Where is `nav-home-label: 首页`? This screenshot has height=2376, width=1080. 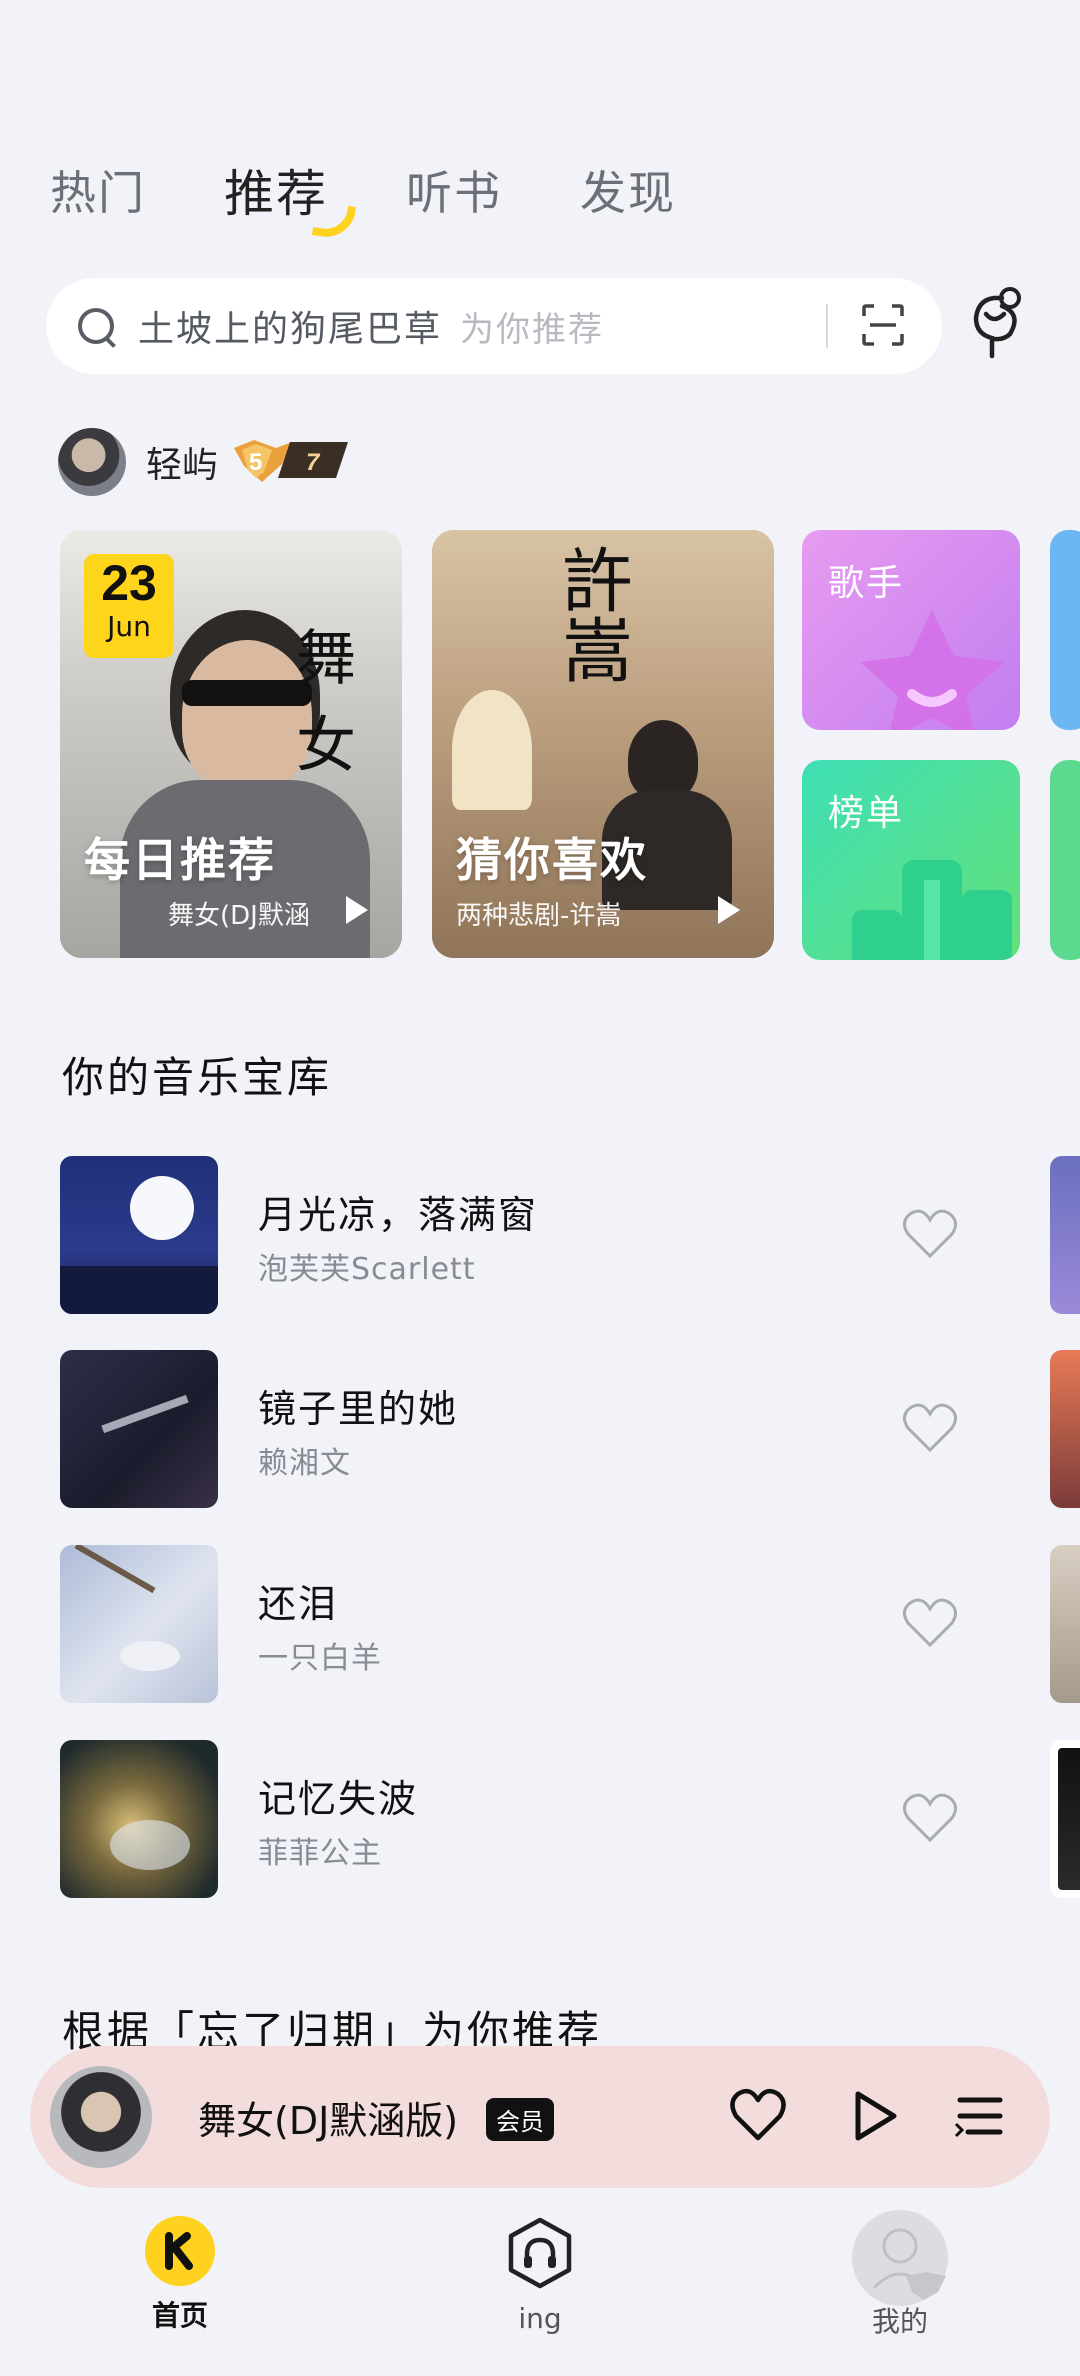
nav-home-label: 首页 is located at coordinates (179, 2315).